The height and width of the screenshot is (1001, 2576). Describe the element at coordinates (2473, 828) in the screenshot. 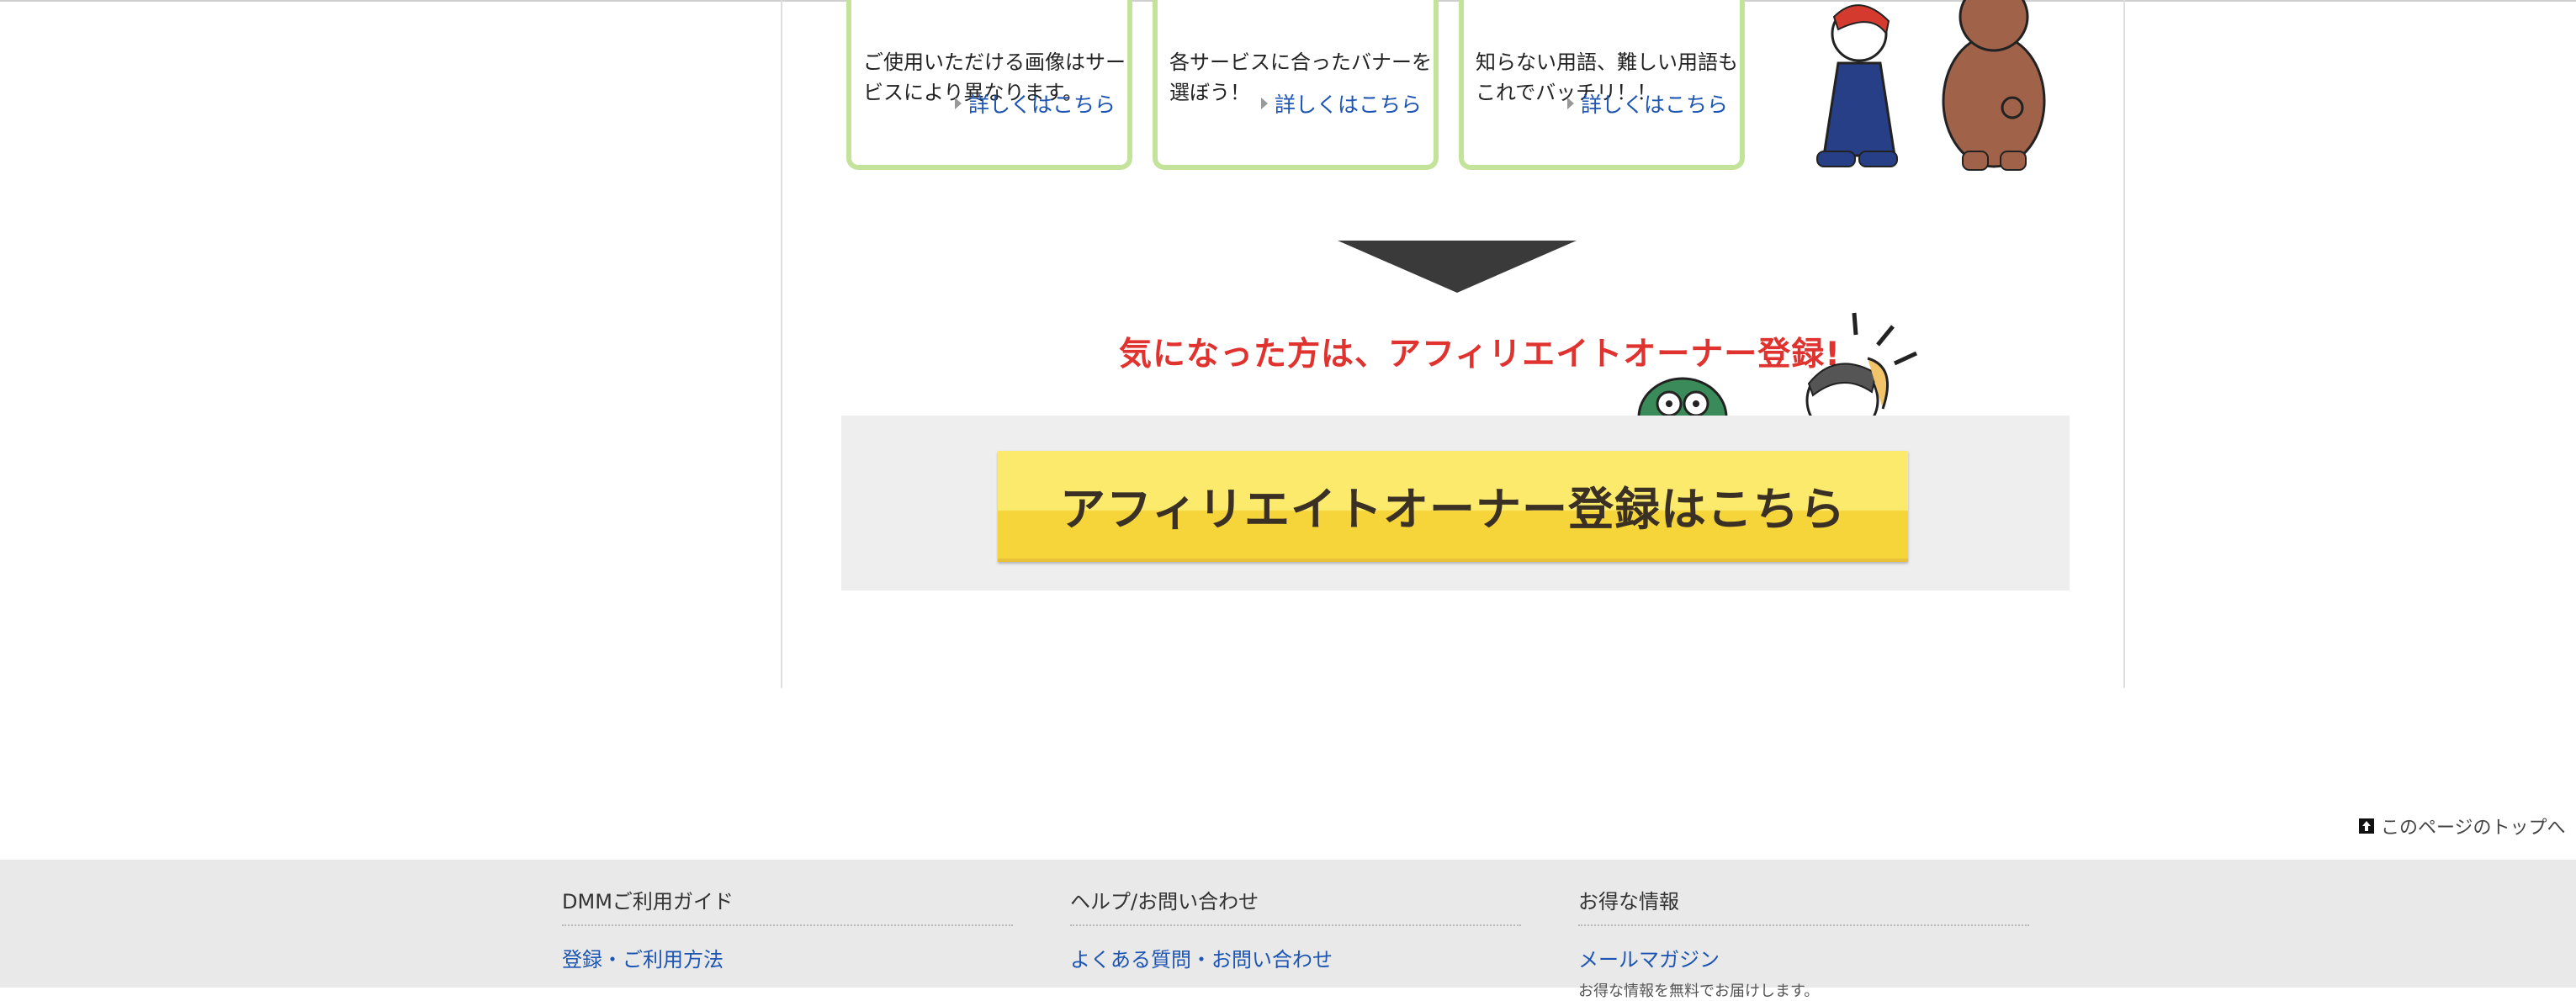

I see `page-top-label: このページのトップへ` at that location.